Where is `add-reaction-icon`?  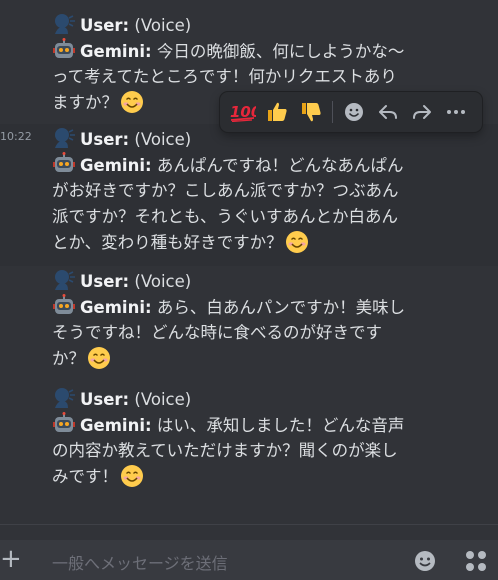 add-reaction-icon is located at coordinates (354, 112).